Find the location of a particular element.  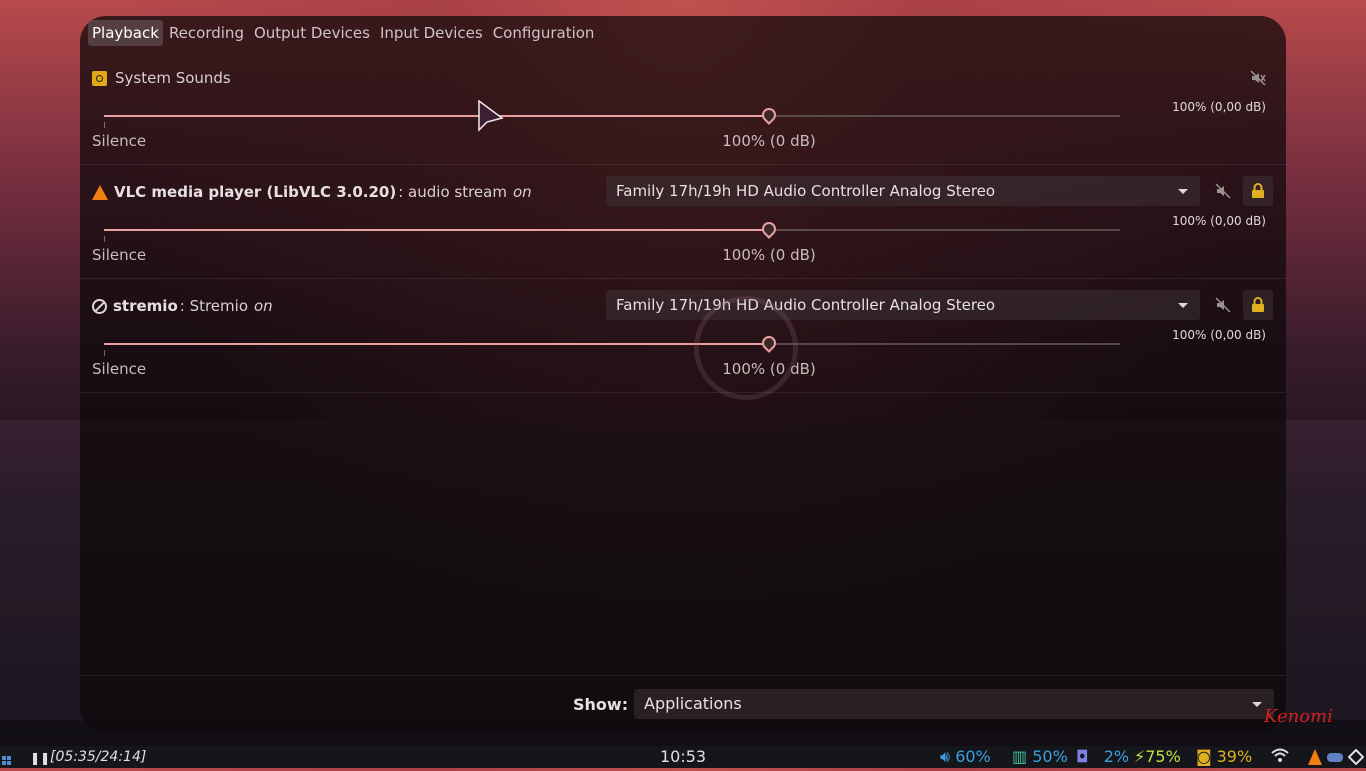

clock: 10:53 is located at coordinates (683, 757).